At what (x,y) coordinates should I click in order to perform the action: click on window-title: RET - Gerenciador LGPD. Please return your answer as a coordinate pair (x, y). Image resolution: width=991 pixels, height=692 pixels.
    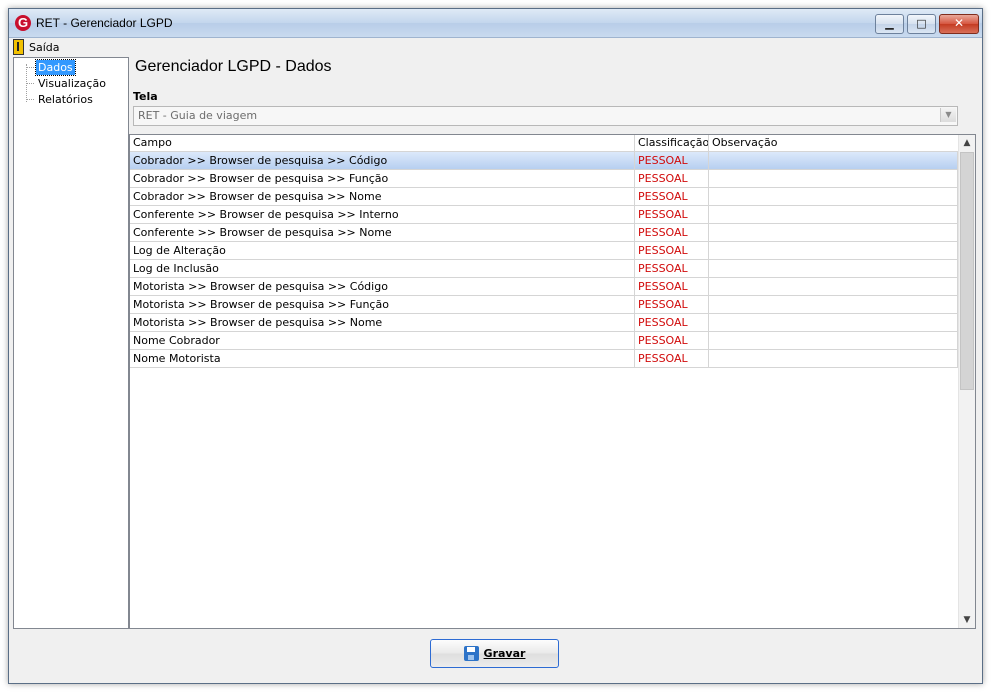
    Looking at the image, I should click on (104, 23).